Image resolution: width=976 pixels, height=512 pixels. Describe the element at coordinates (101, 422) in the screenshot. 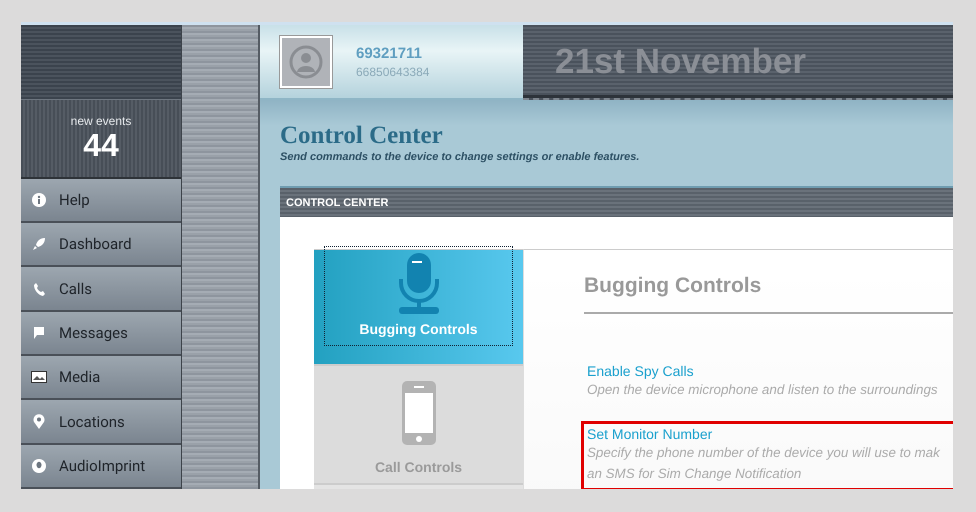

I see `nav-item: Locations` at that location.